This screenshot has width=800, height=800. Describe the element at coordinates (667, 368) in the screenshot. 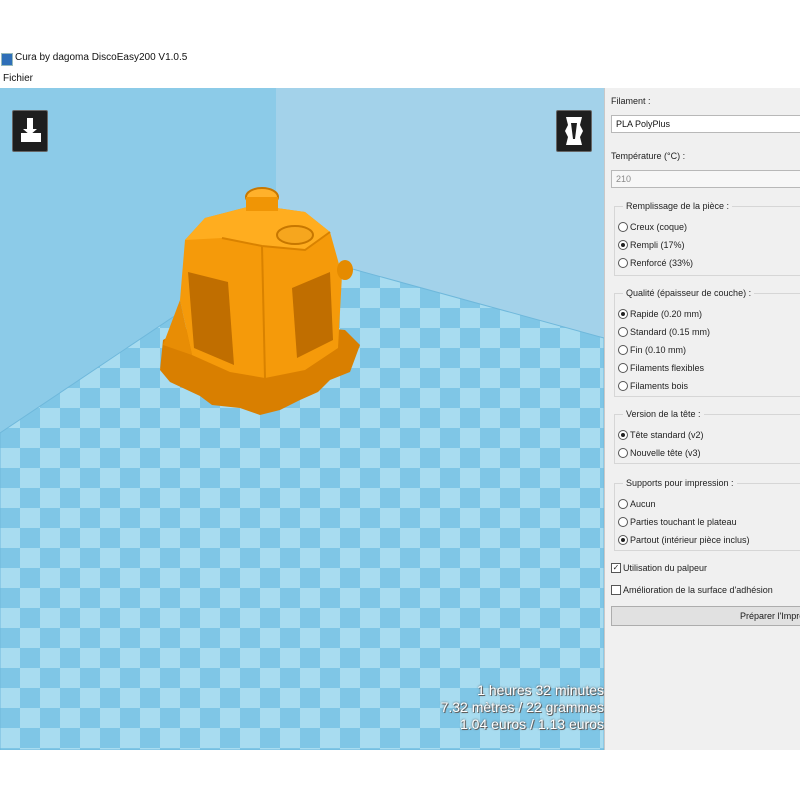

I see `option-label: Filaments flexibles` at that location.